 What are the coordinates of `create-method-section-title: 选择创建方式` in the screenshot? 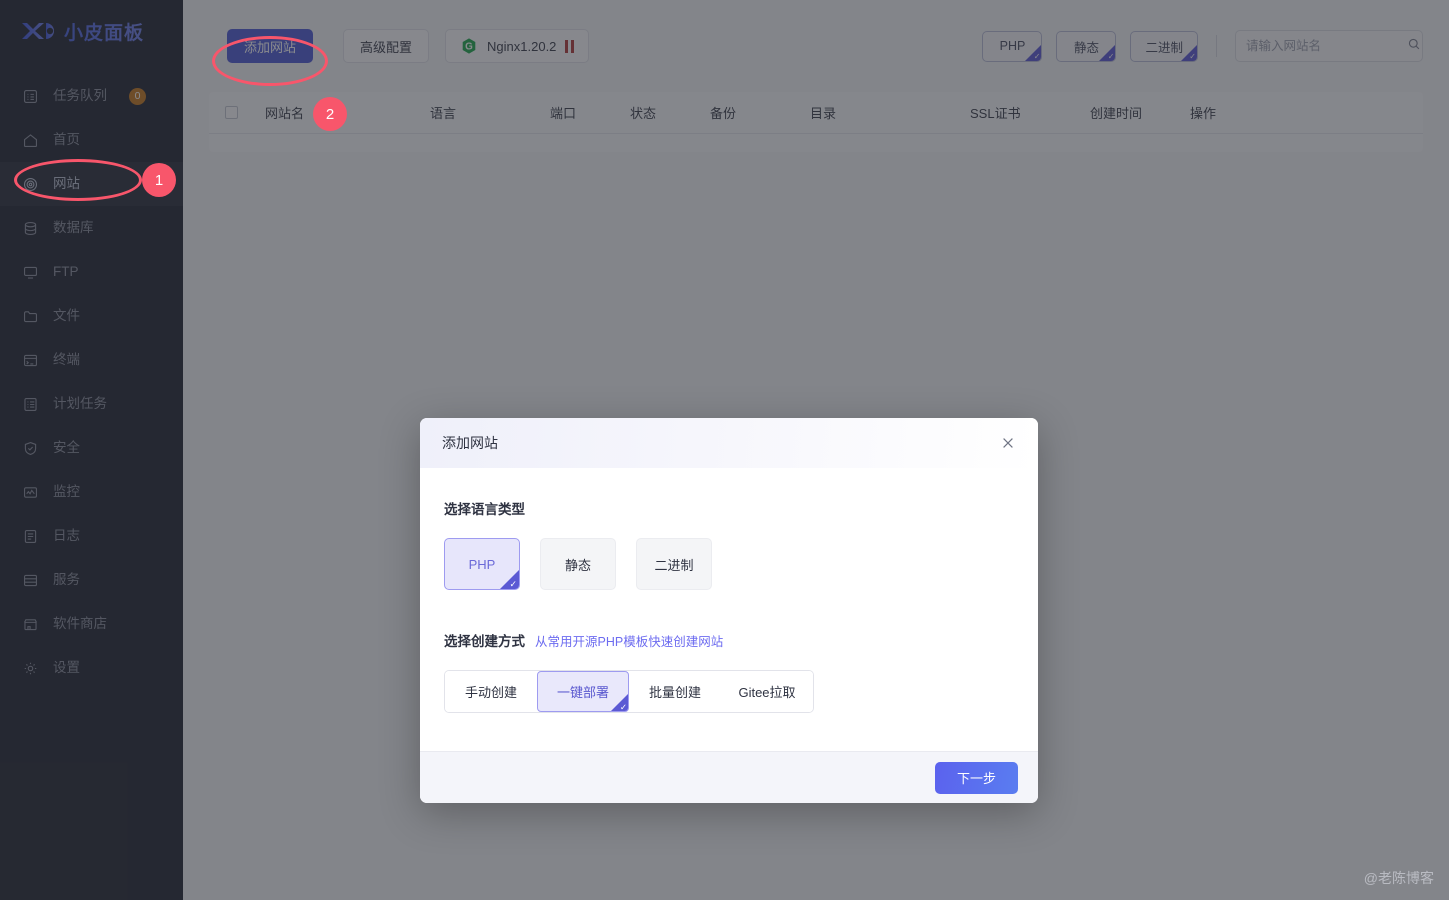 It's located at (484, 641).